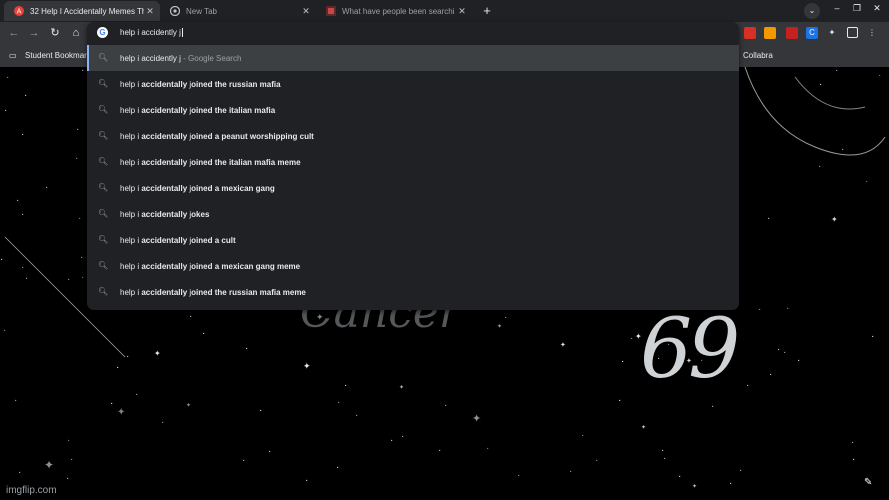  I want to click on new-tab-button: +, so click(487, 11).